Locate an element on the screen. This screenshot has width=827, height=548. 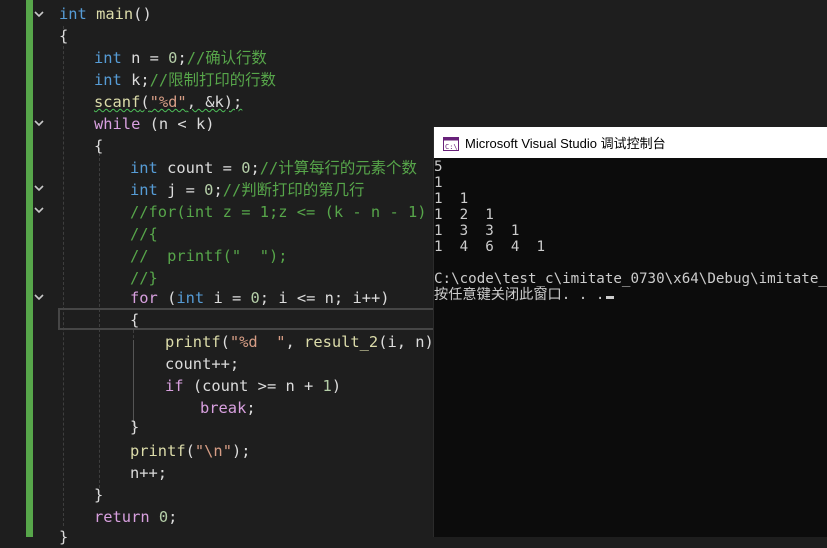
token: printf is located at coordinates (158, 451).